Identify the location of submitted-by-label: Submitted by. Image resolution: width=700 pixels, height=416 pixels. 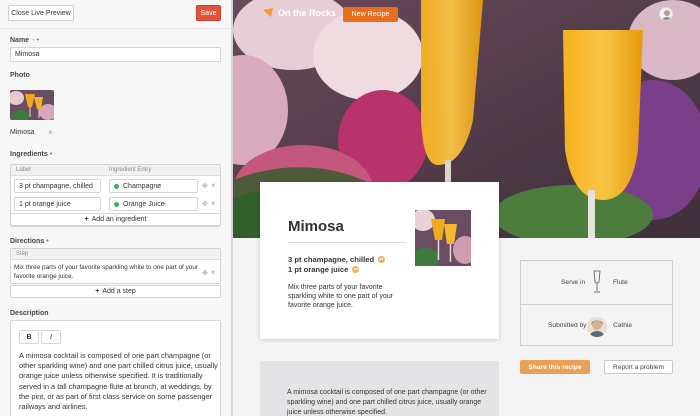
(567, 325).